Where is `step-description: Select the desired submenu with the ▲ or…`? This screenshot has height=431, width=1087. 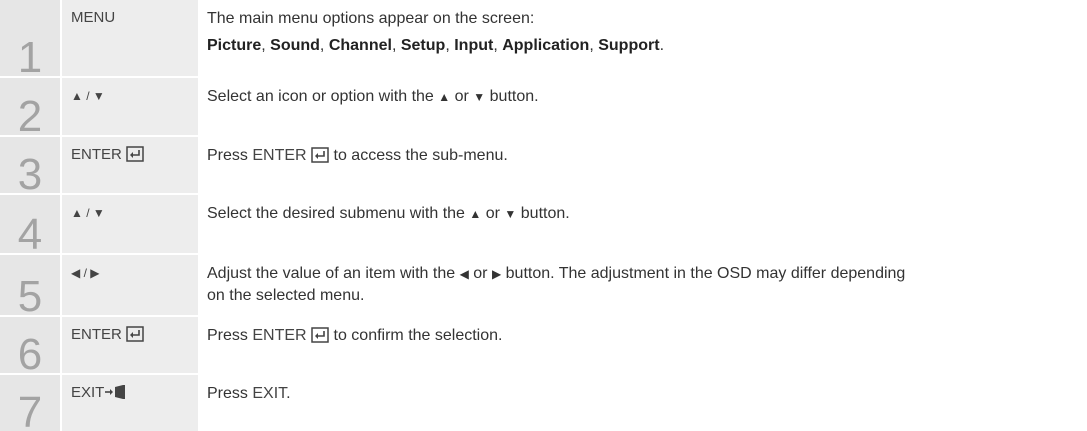
step-description: Select the desired submenu with the ▲ or… is located at coordinates (388, 213).